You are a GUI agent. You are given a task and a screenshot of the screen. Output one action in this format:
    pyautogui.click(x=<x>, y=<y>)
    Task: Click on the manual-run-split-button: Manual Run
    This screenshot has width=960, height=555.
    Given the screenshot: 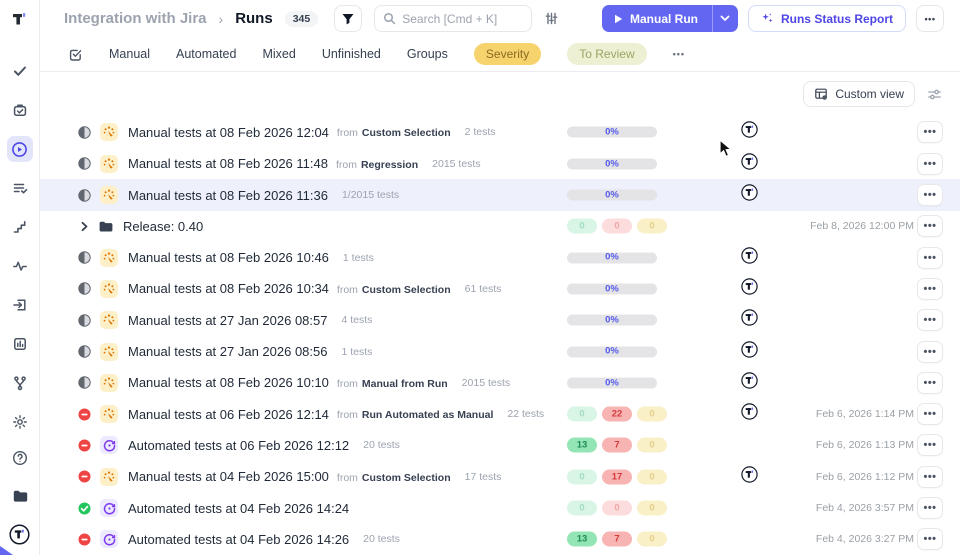 What is the action you would take?
    pyautogui.click(x=669, y=19)
    